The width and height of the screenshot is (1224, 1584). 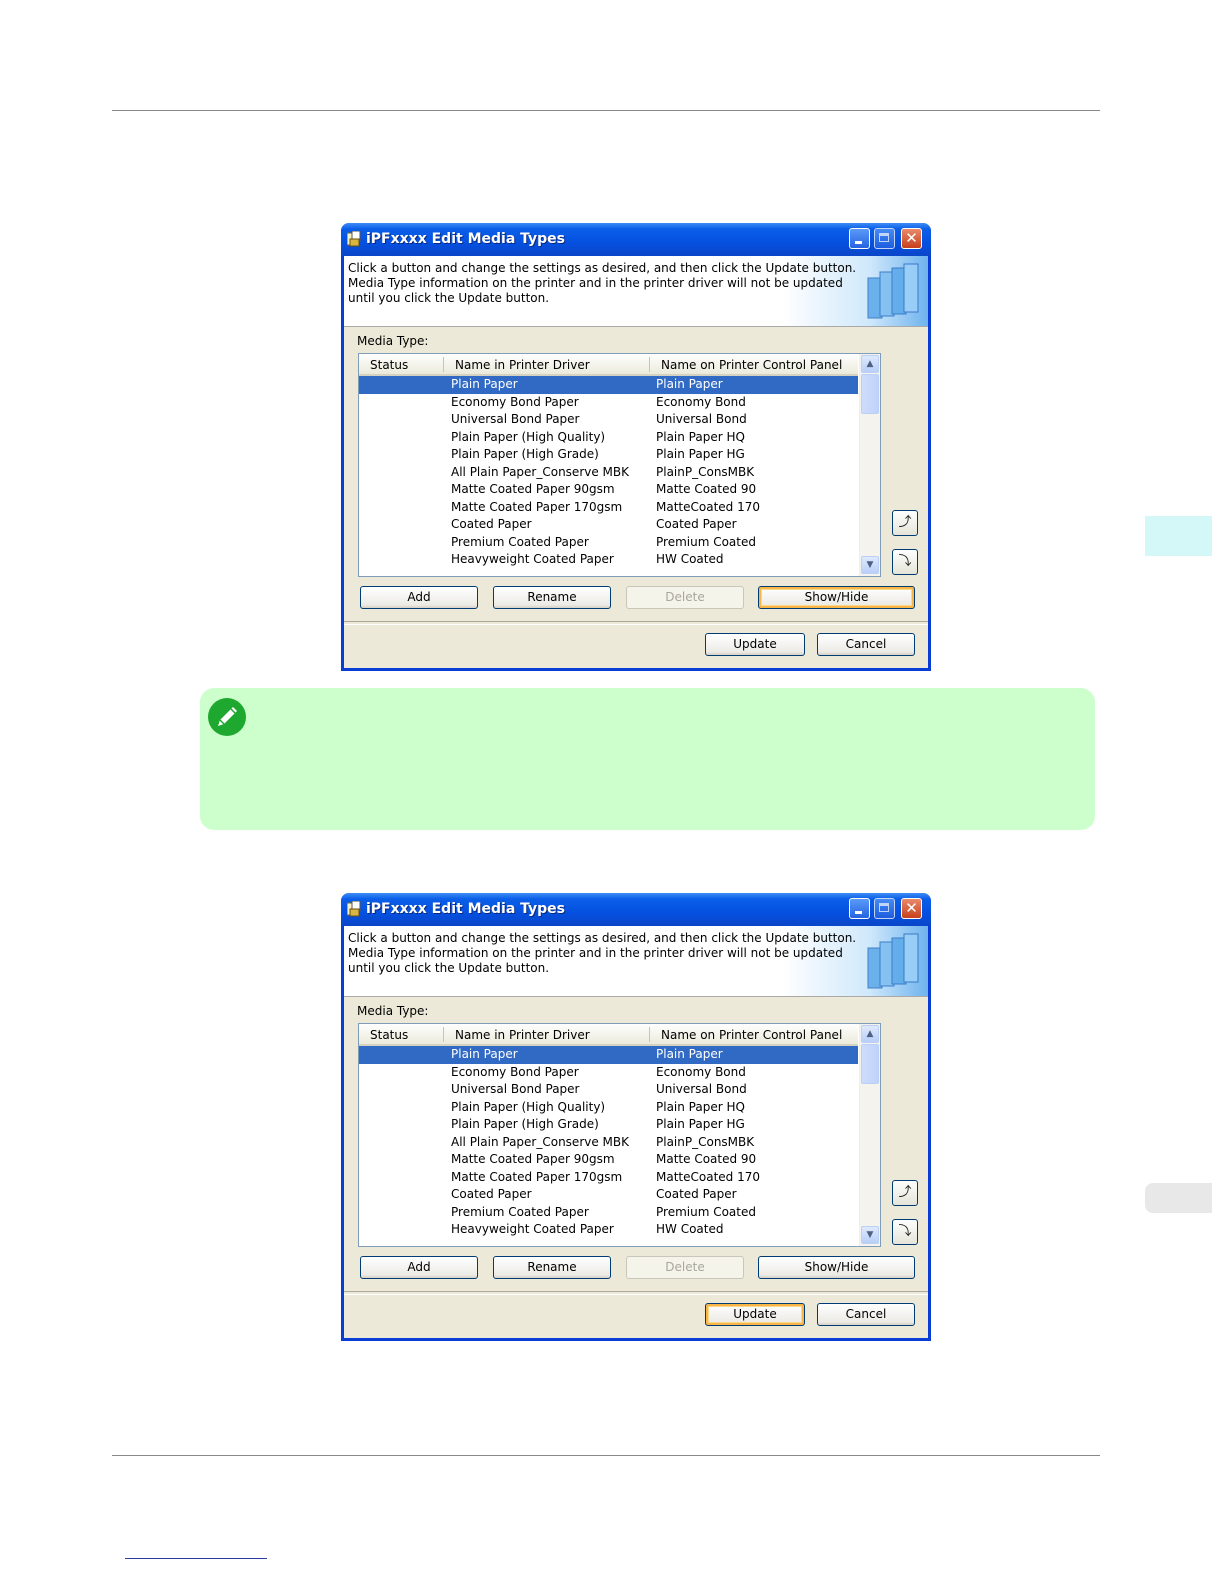 What do you see at coordinates (689, 1054) in the screenshot?
I see `panel-name-cell: Plain Paper` at bounding box center [689, 1054].